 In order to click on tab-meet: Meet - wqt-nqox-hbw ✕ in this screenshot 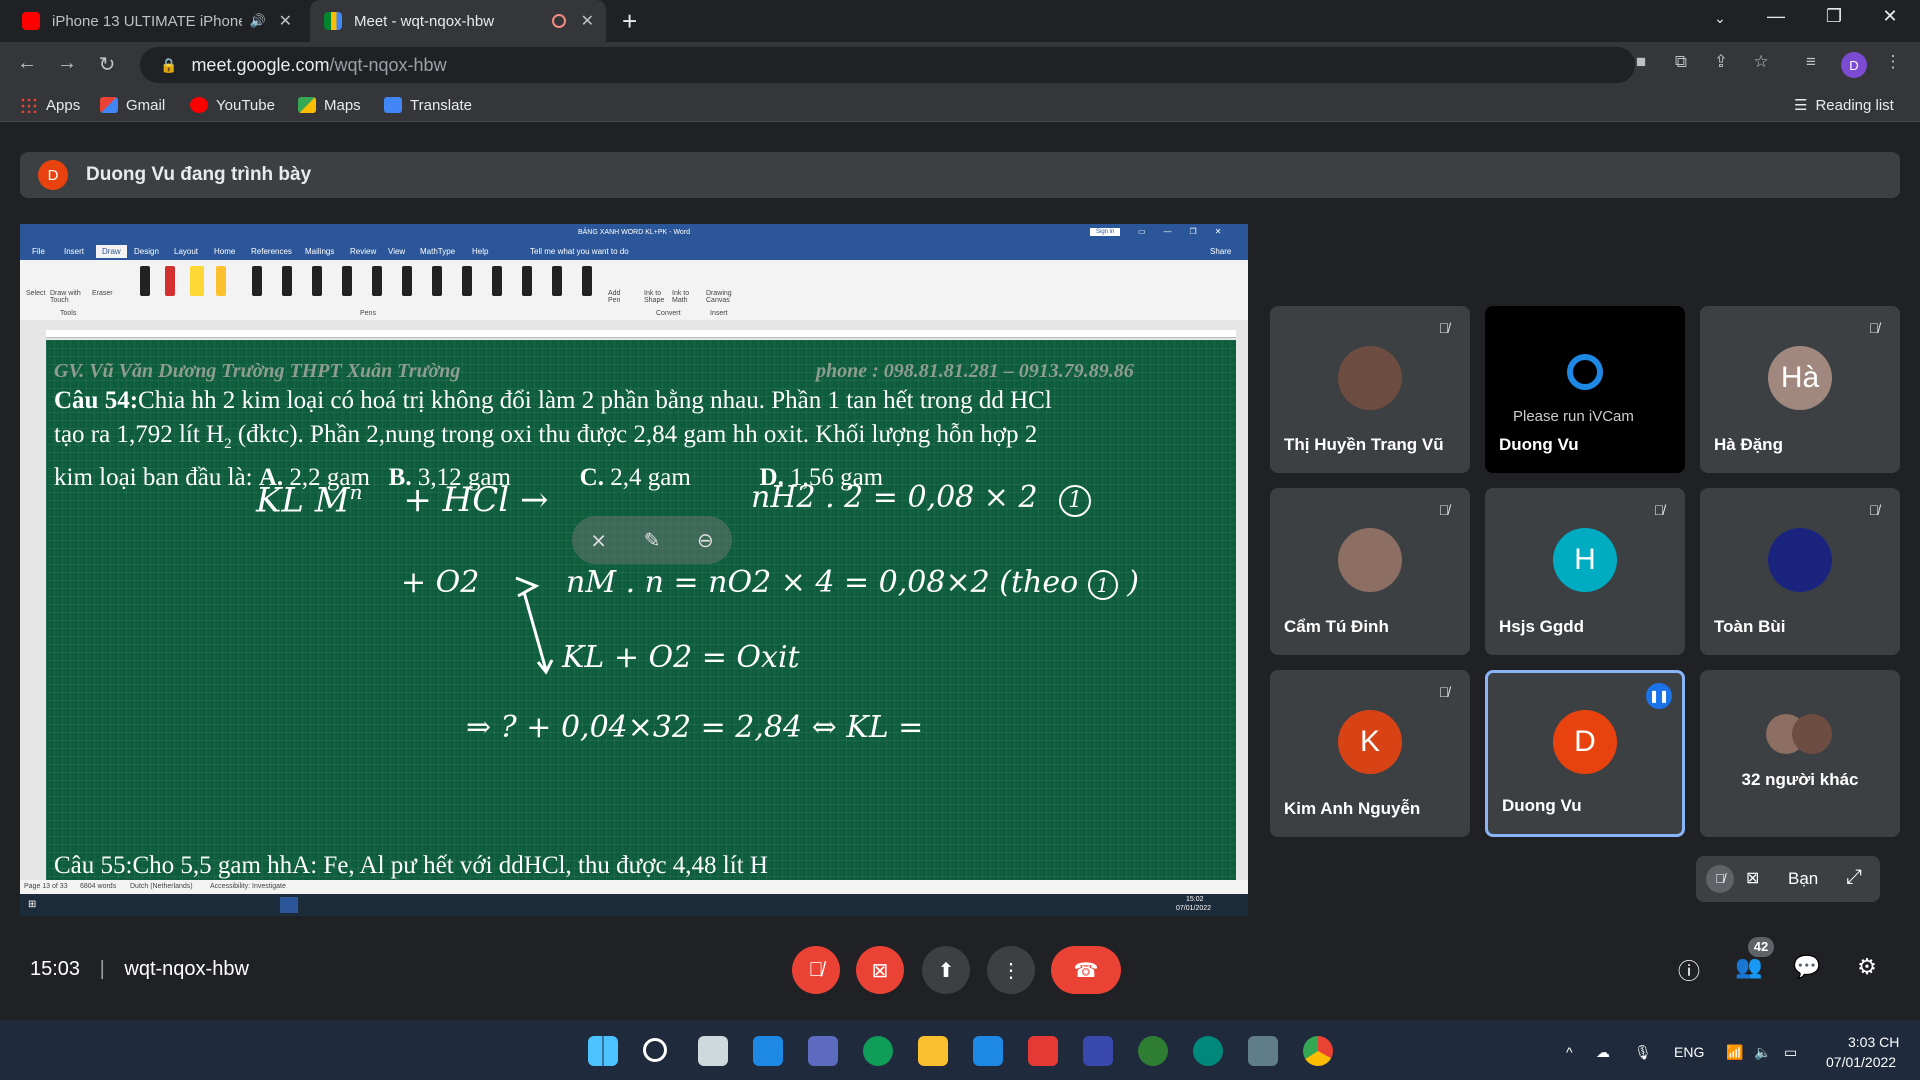, I will do `click(458, 21)`.